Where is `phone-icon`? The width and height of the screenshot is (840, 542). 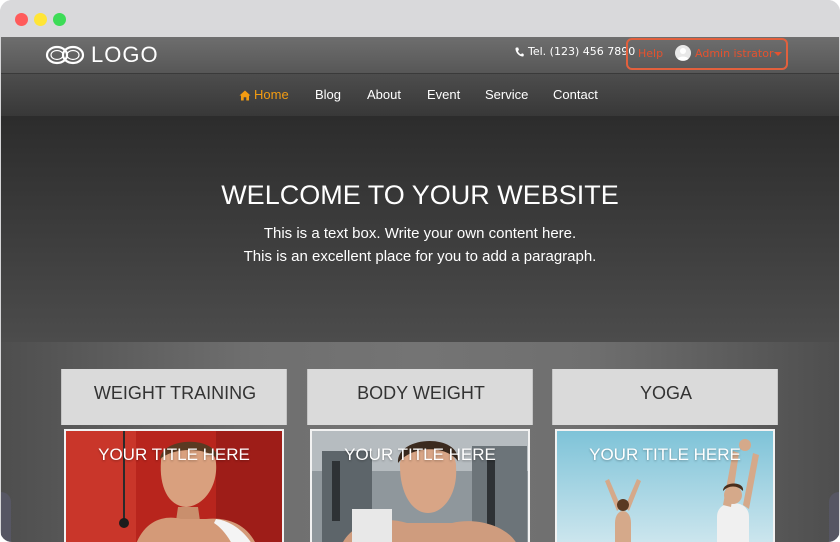 phone-icon is located at coordinates (519, 52).